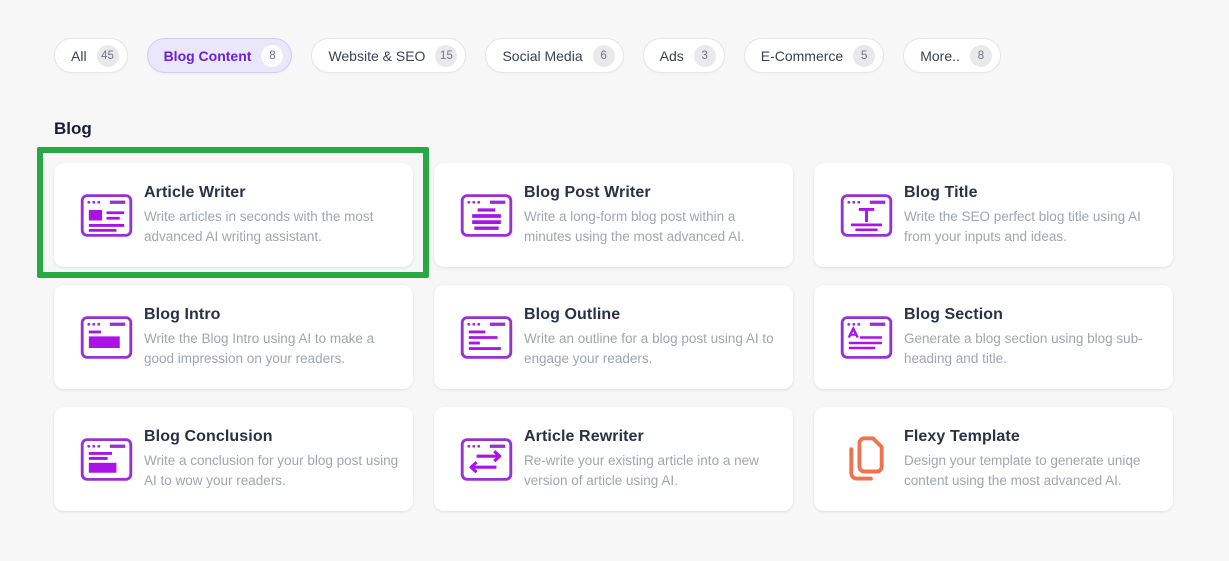 Image resolution: width=1229 pixels, height=561 pixels. I want to click on tab-label: Blog Content, so click(207, 55).